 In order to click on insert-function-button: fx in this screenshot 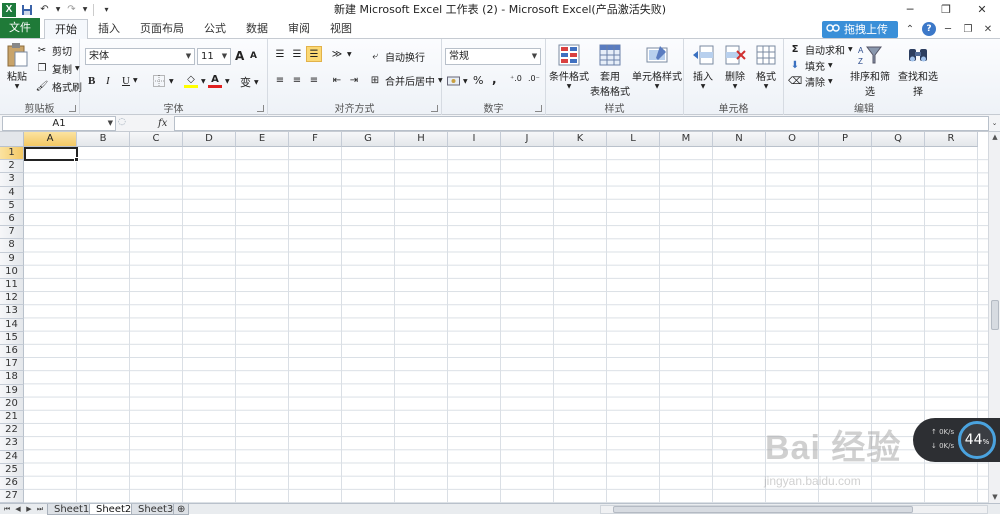, I will do `click(165, 123)`.